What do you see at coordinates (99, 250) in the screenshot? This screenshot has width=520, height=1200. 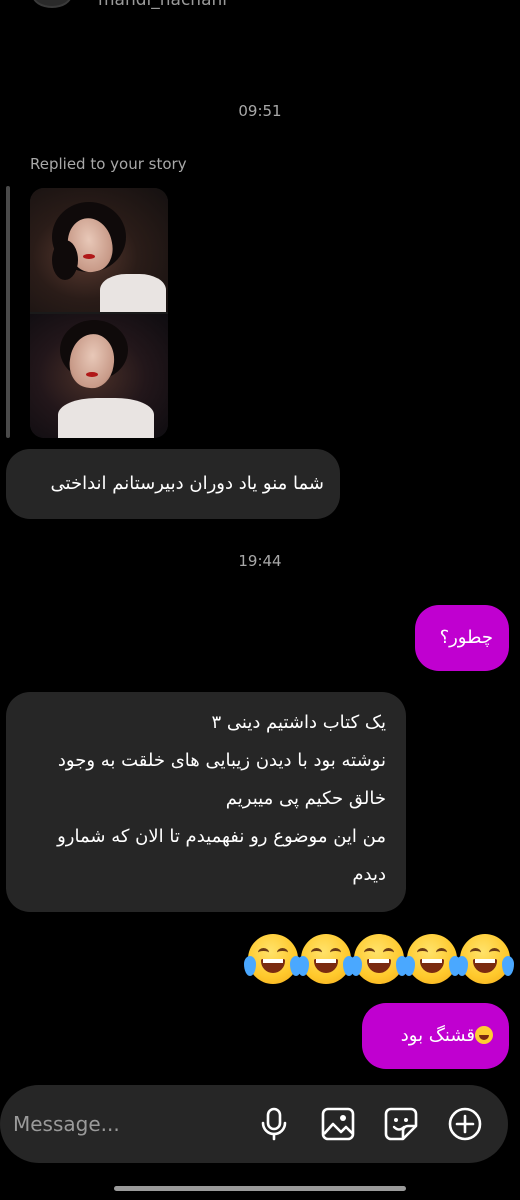 I see `story-photo-top` at bounding box center [99, 250].